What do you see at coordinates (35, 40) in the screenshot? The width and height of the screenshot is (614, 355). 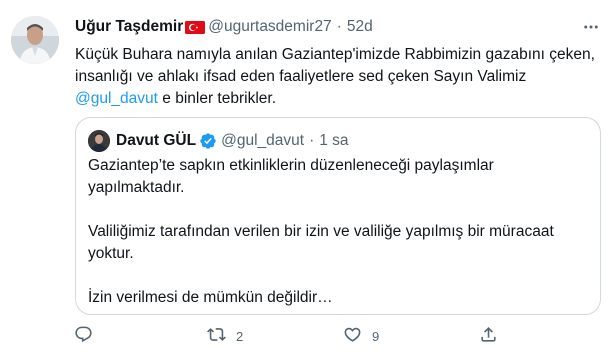 I see `author-avatar` at bounding box center [35, 40].